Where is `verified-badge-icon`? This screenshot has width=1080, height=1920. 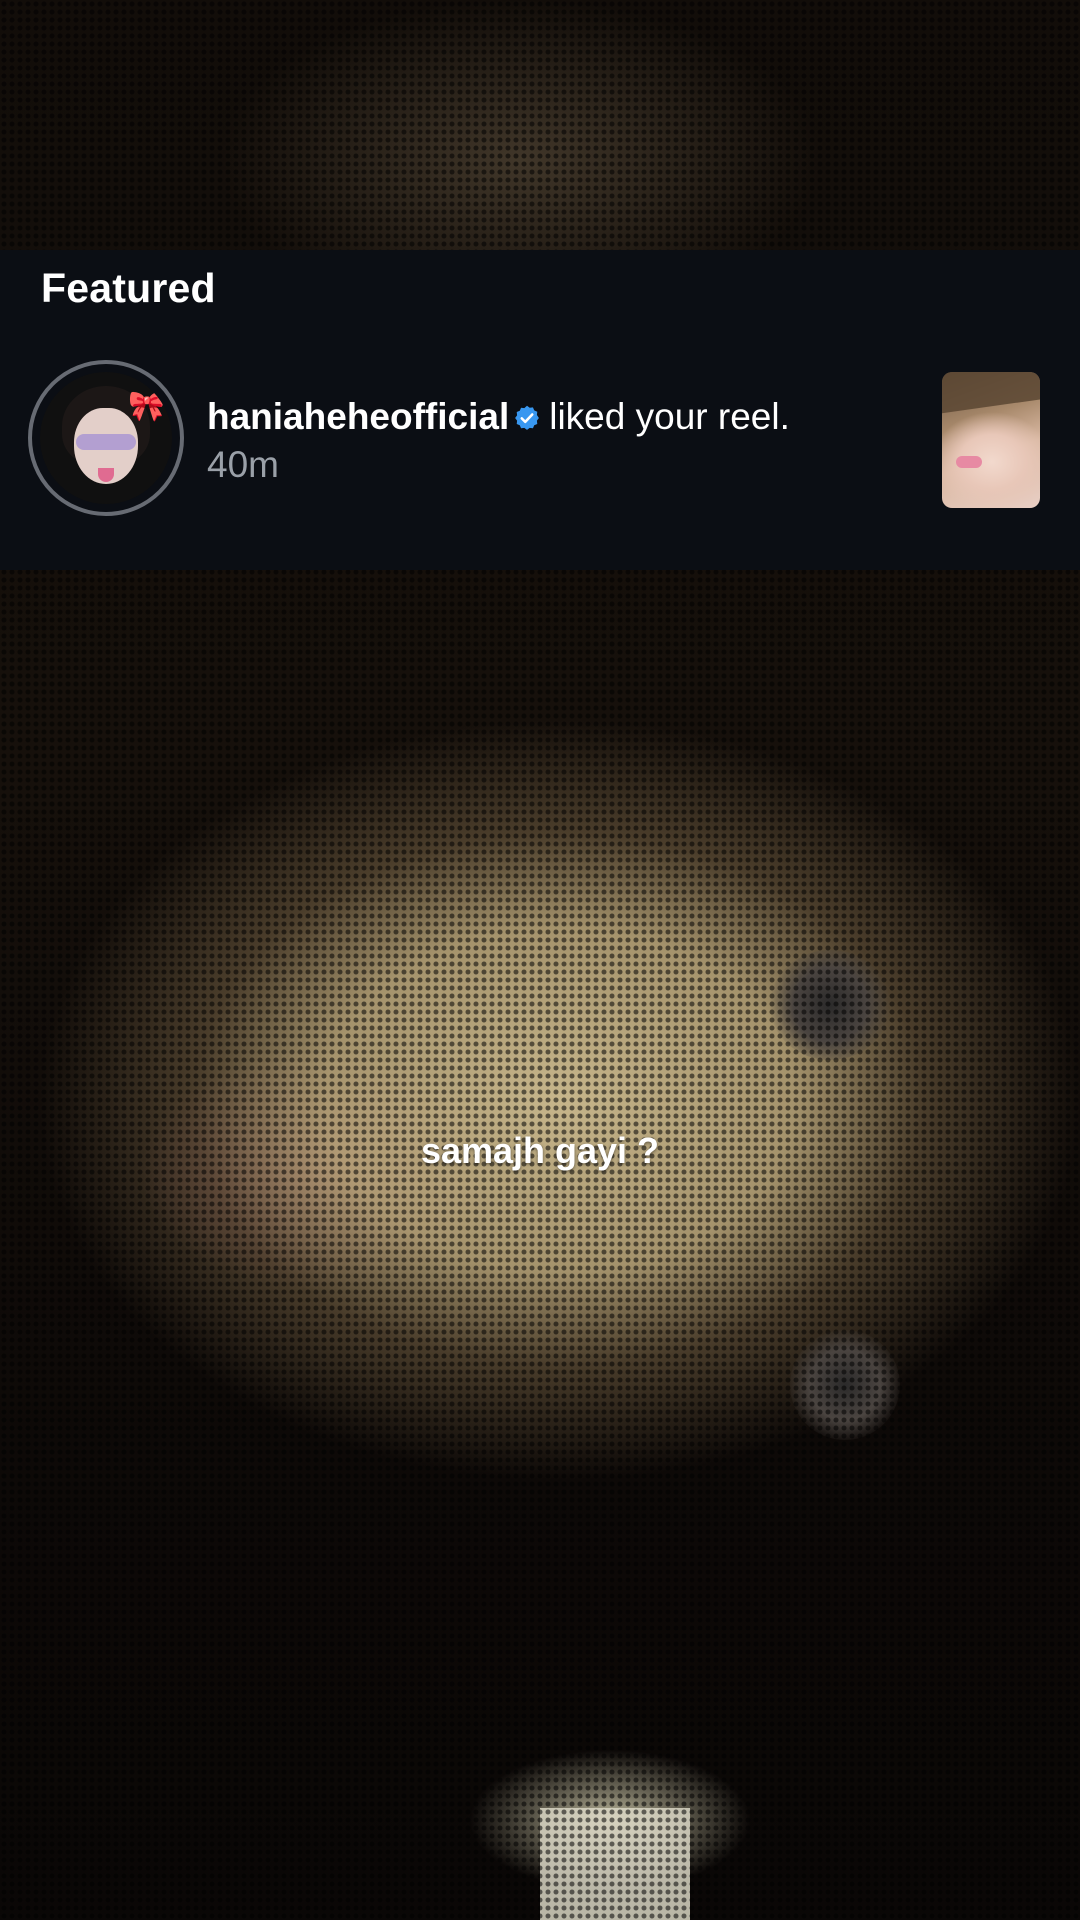
verified-badge-icon is located at coordinates (527, 417).